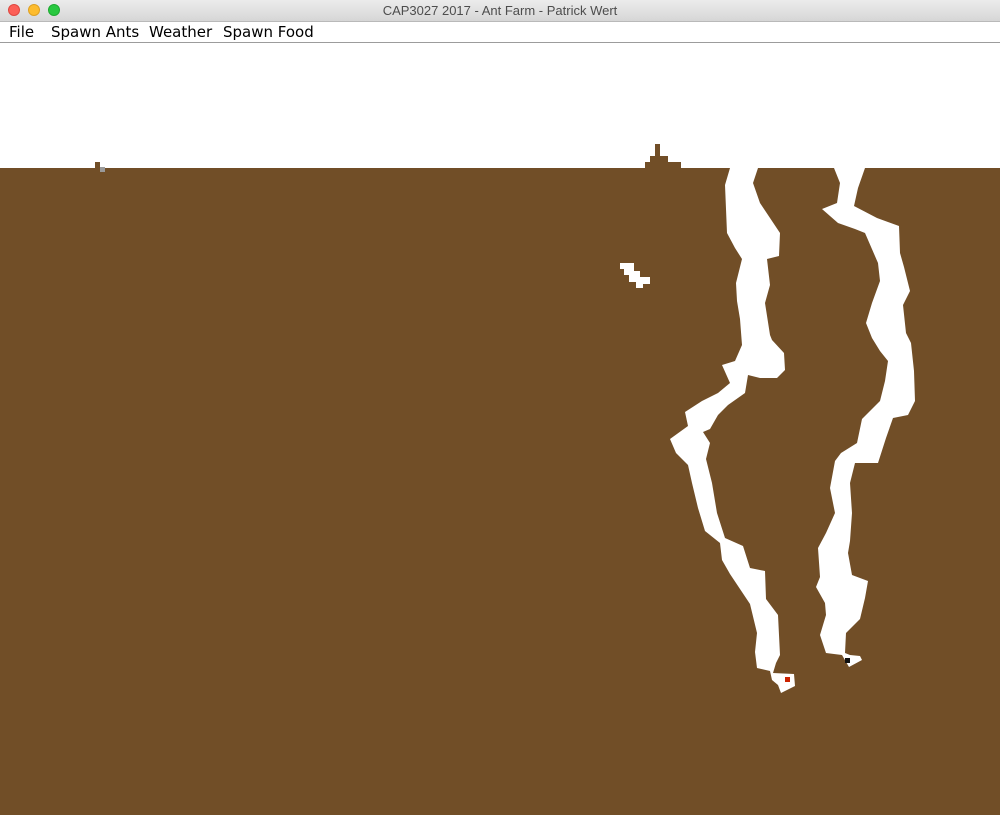 Image resolution: width=1000 pixels, height=815 pixels. I want to click on menu-spawn-ants: Spawn Ants, so click(95, 32).